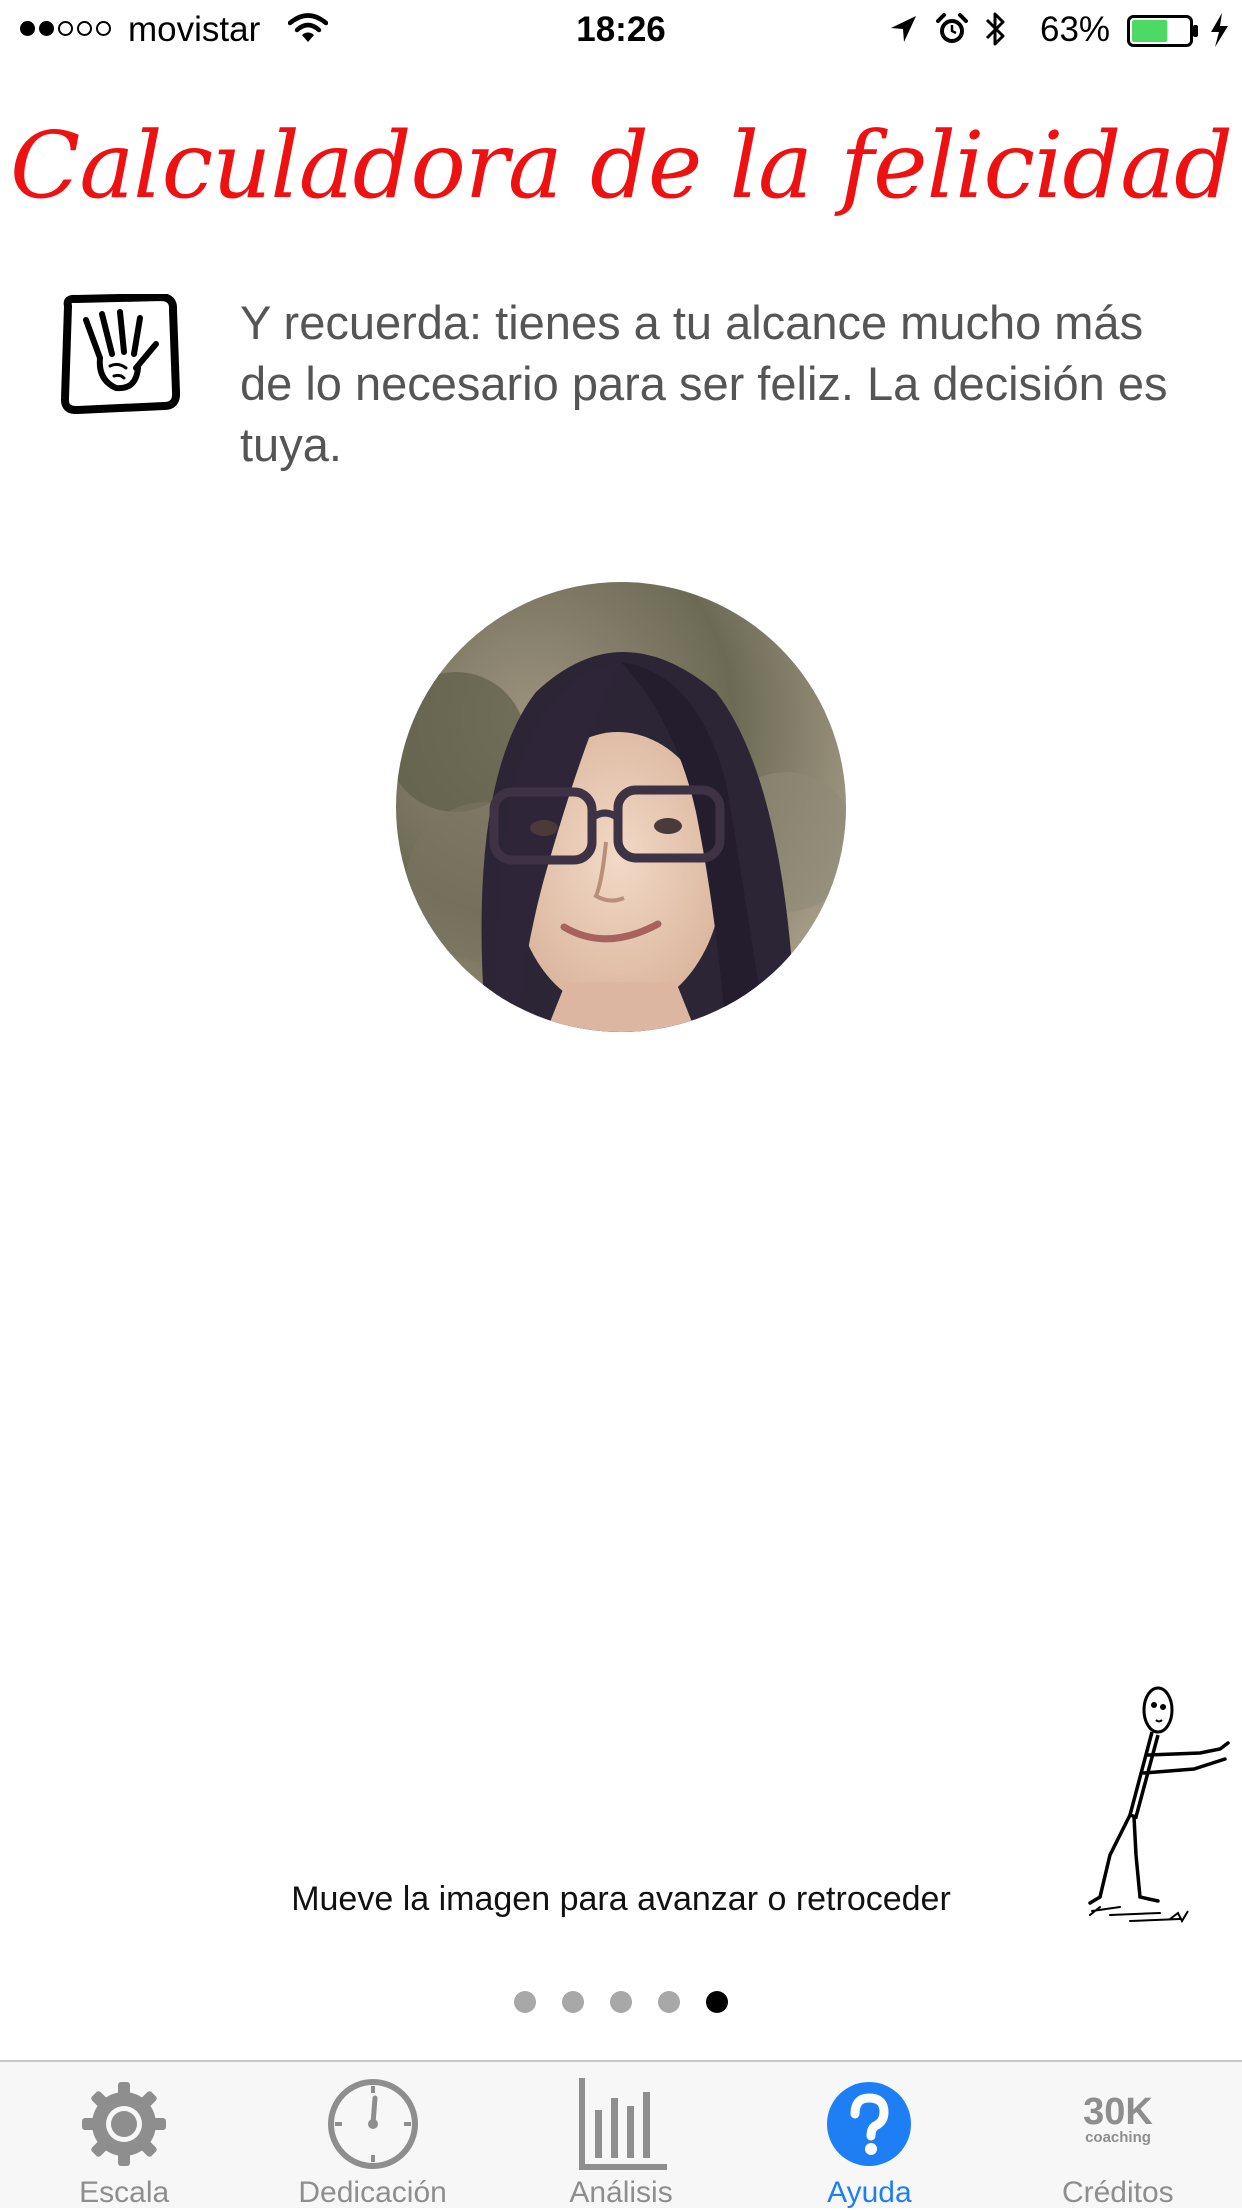 This screenshot has height=2210, width=1242. I want to click on clock-icon, so click(372, 2124).